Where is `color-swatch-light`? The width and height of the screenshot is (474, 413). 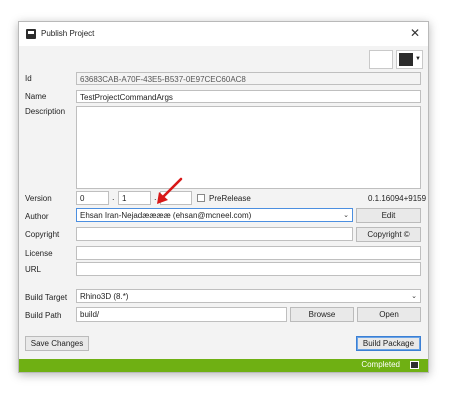
color-swatch-light is located at coordinates (381, 59).